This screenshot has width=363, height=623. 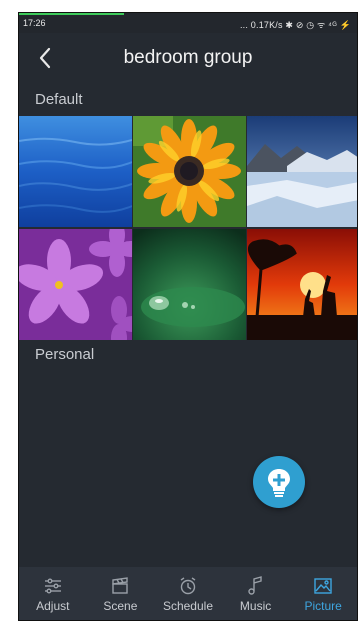 I want to click on status-bar: 17:26 ... 0.17K/s ✱ ⊘ ◷ ᯤ ⁴ᴳ ⚡, so click(x=188, y=23).